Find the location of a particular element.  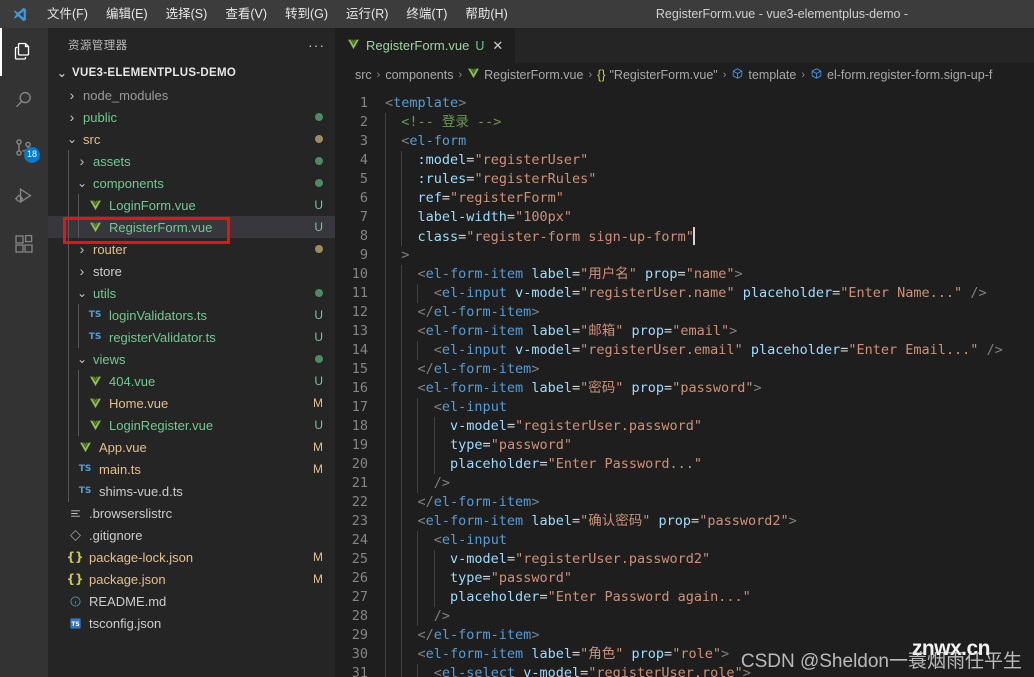

breadcrumb-item-2: RegisterForm.vue is located at coordinates (525, 75).